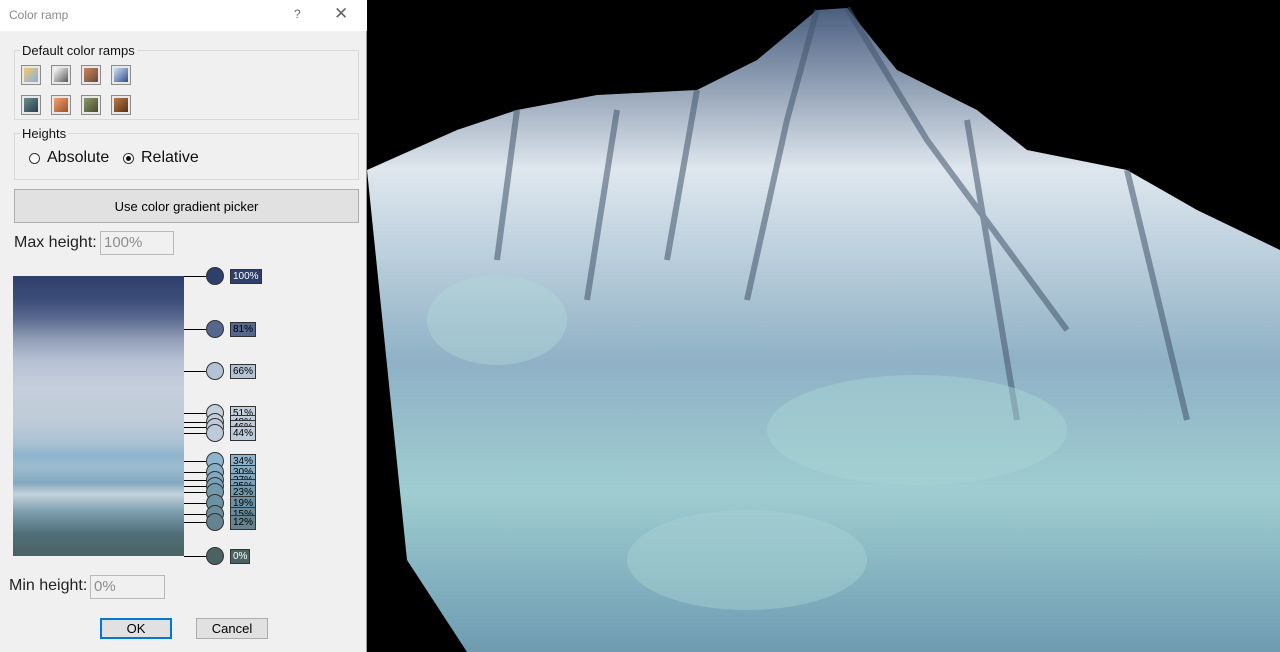  Describe the element at coordinates (39, 15) in the screenshot. I see `dialog-title: Color ramp` at that location.